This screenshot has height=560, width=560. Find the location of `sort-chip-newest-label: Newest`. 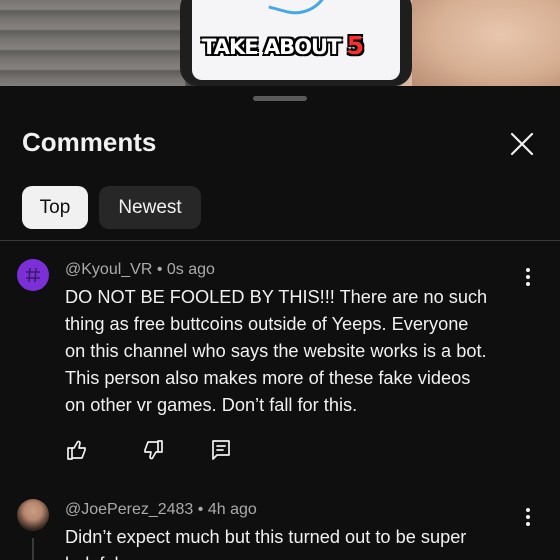

sort-chip-newest-label: Newest is located at coordinates (150, 207).